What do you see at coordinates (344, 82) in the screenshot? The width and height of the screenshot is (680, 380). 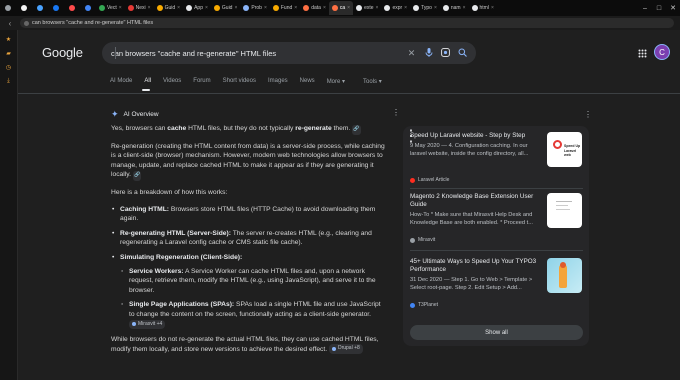 I see `chevron-down-icon: ▾` at bounding box center [344, 82].